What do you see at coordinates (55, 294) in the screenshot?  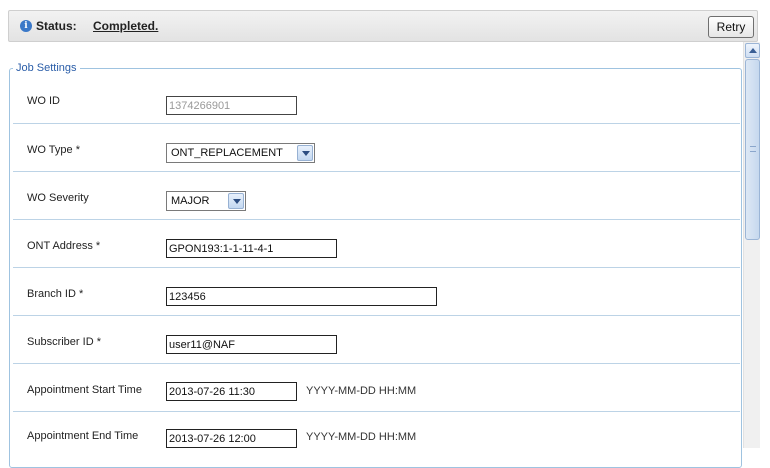 I see `branch-id-label: Branch ID *` at bounding box center [55, 294].